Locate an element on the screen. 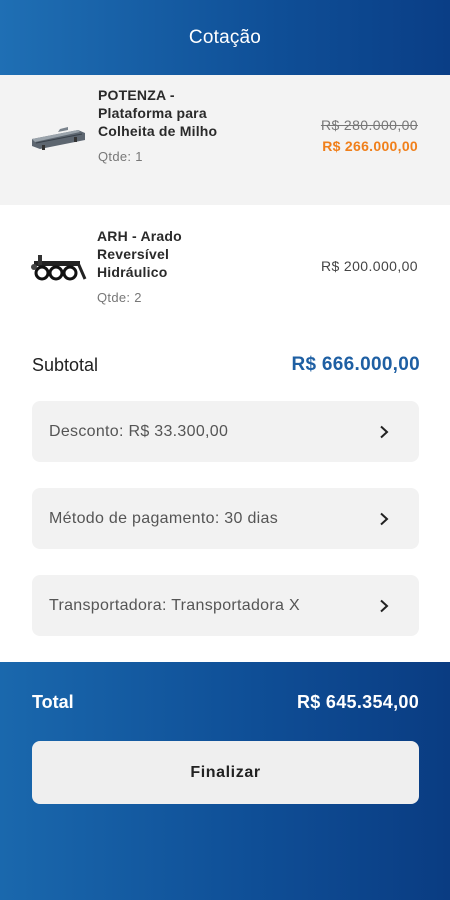 The image size is (450, 900). page-title: Cotação is located at coordinates (225, 37).